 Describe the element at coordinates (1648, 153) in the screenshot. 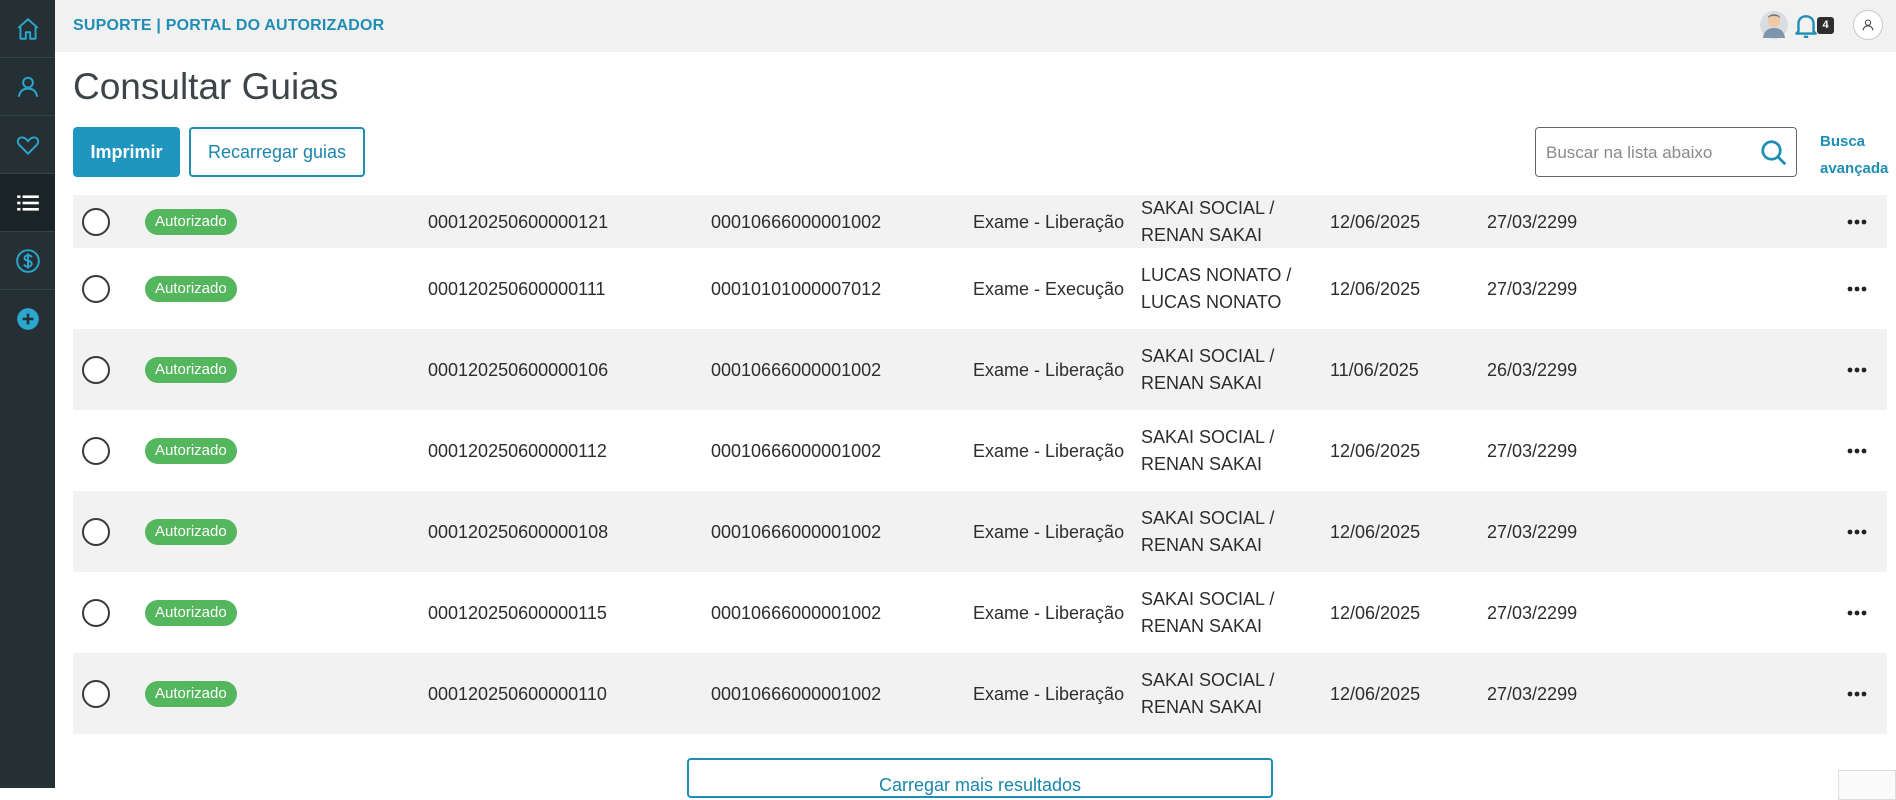

I see `search-input` at that location.